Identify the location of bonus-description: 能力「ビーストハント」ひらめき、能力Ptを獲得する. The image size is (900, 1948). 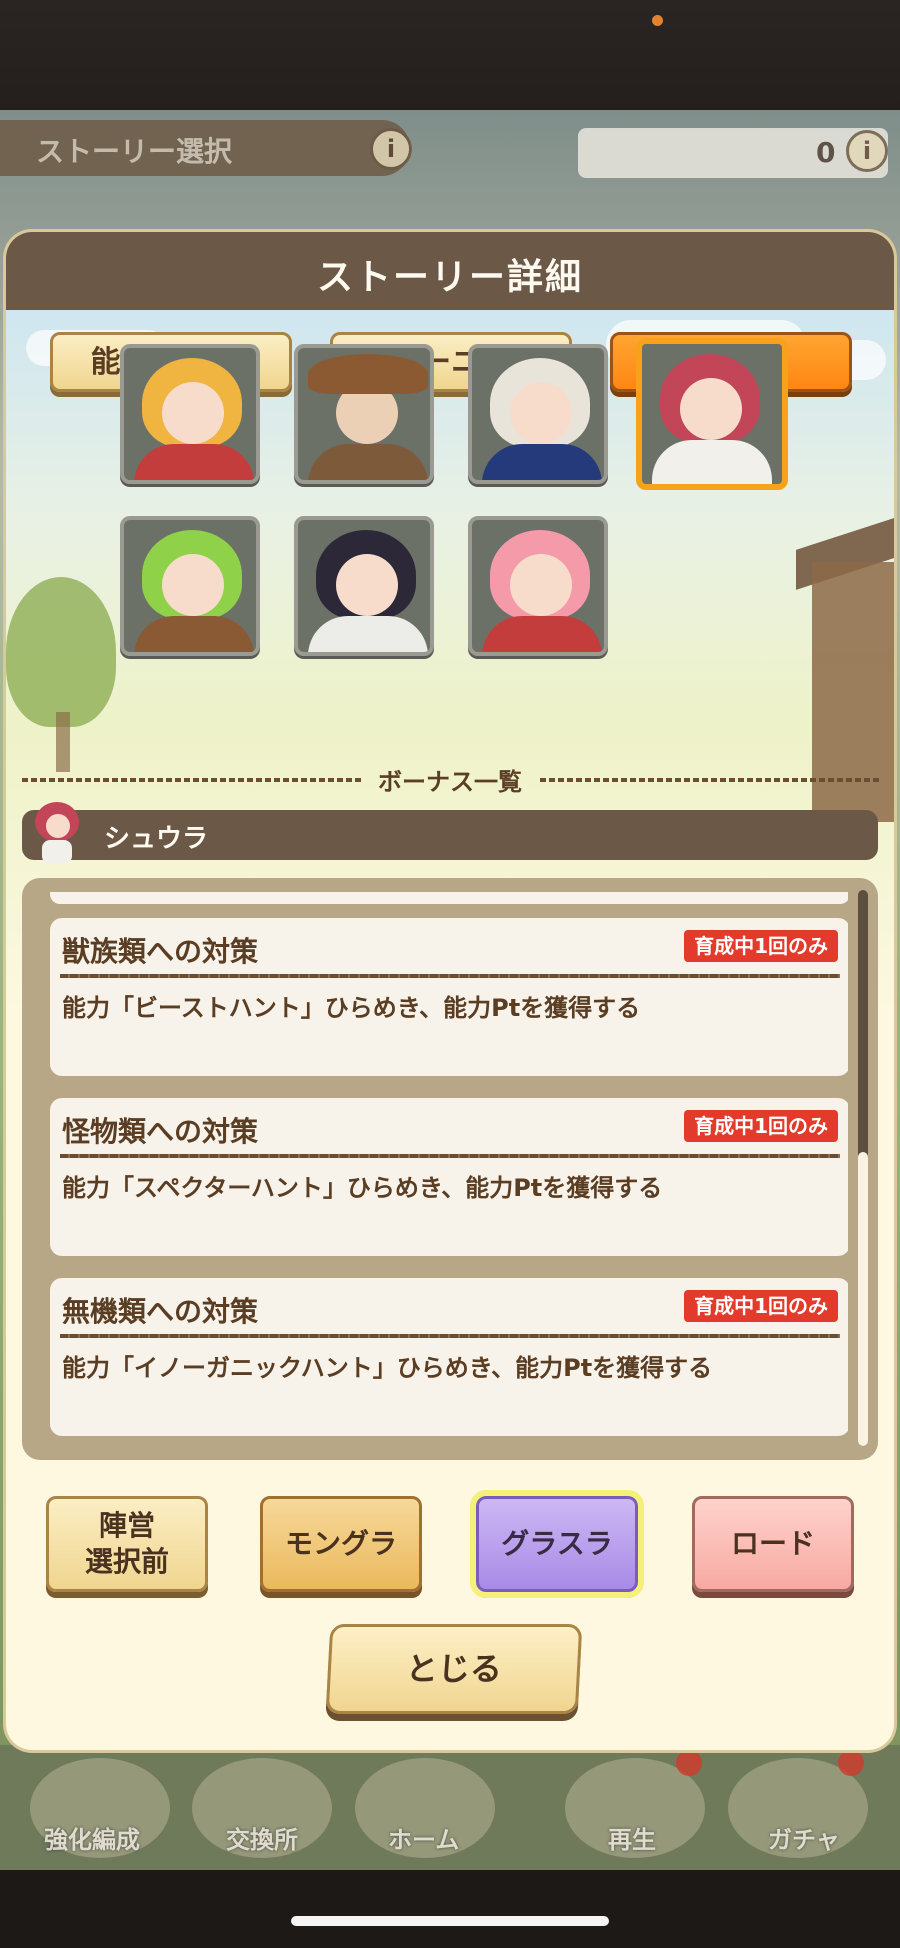
(351, 1008).